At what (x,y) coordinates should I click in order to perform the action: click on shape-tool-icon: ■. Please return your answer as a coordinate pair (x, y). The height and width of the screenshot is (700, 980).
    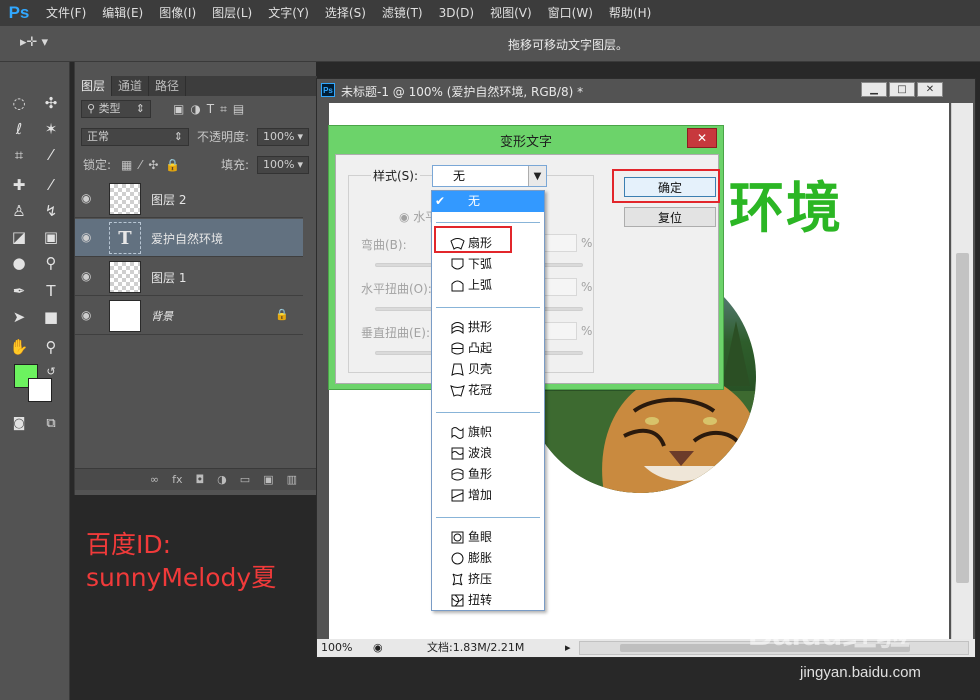
    Looking at the image, I should click on (51, 317).